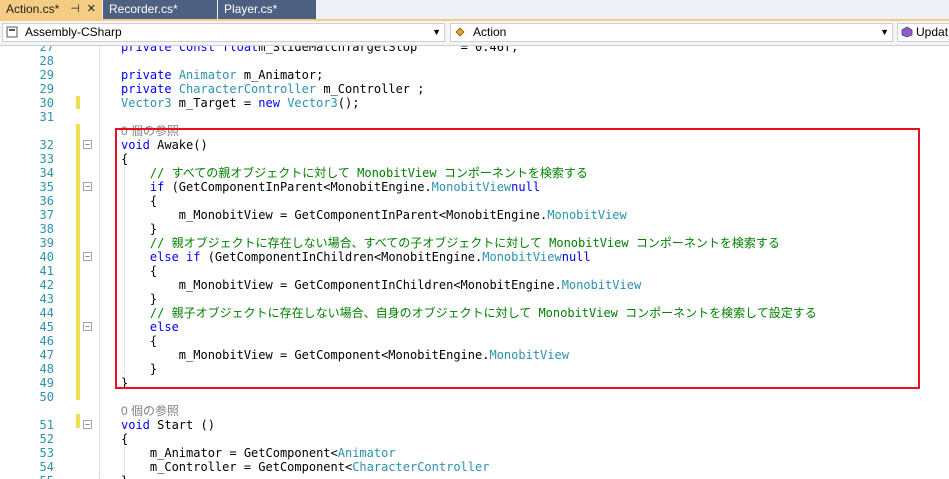  Describe the element at coordinates (46, 61) in the screenshot. I see `line-number: 28` at that location.